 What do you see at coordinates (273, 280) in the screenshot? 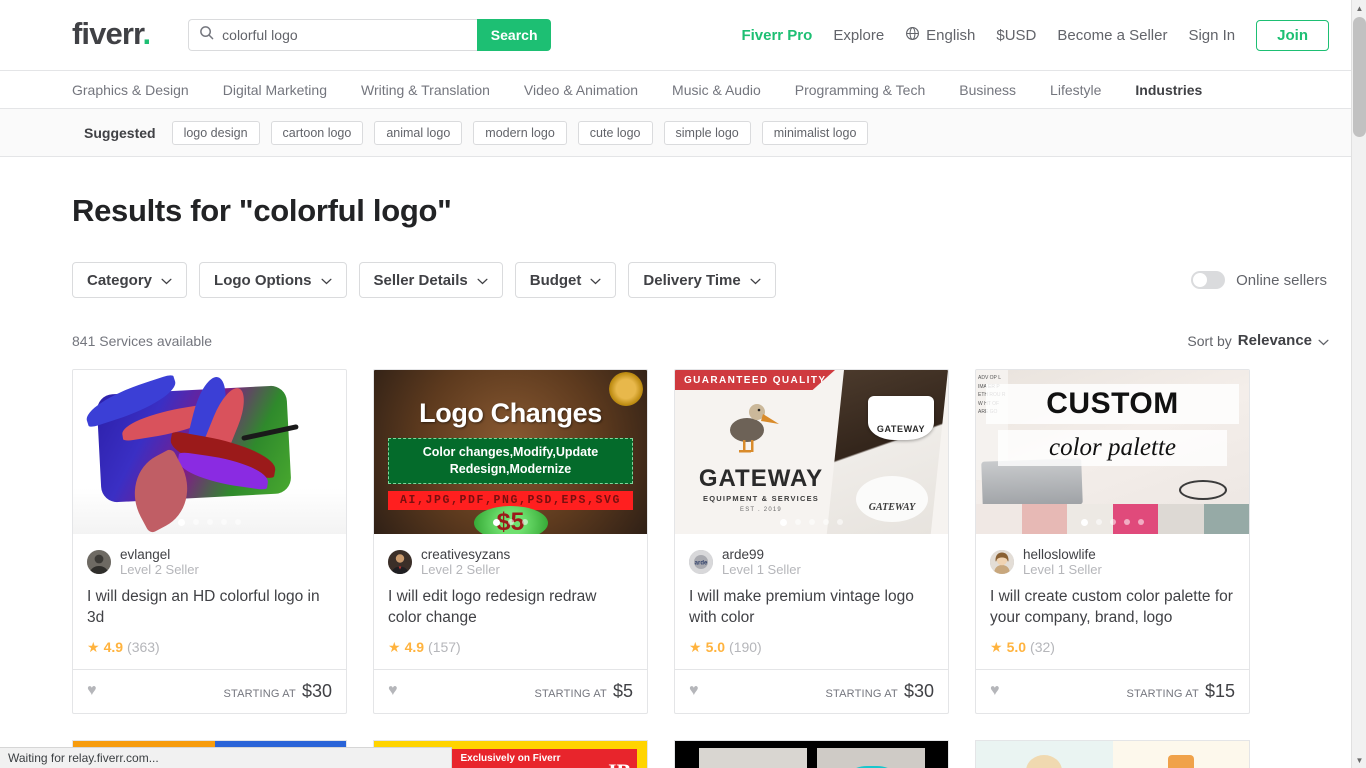
I see `filter-logo-options: Logo Options` at bounding box center [273, 280].